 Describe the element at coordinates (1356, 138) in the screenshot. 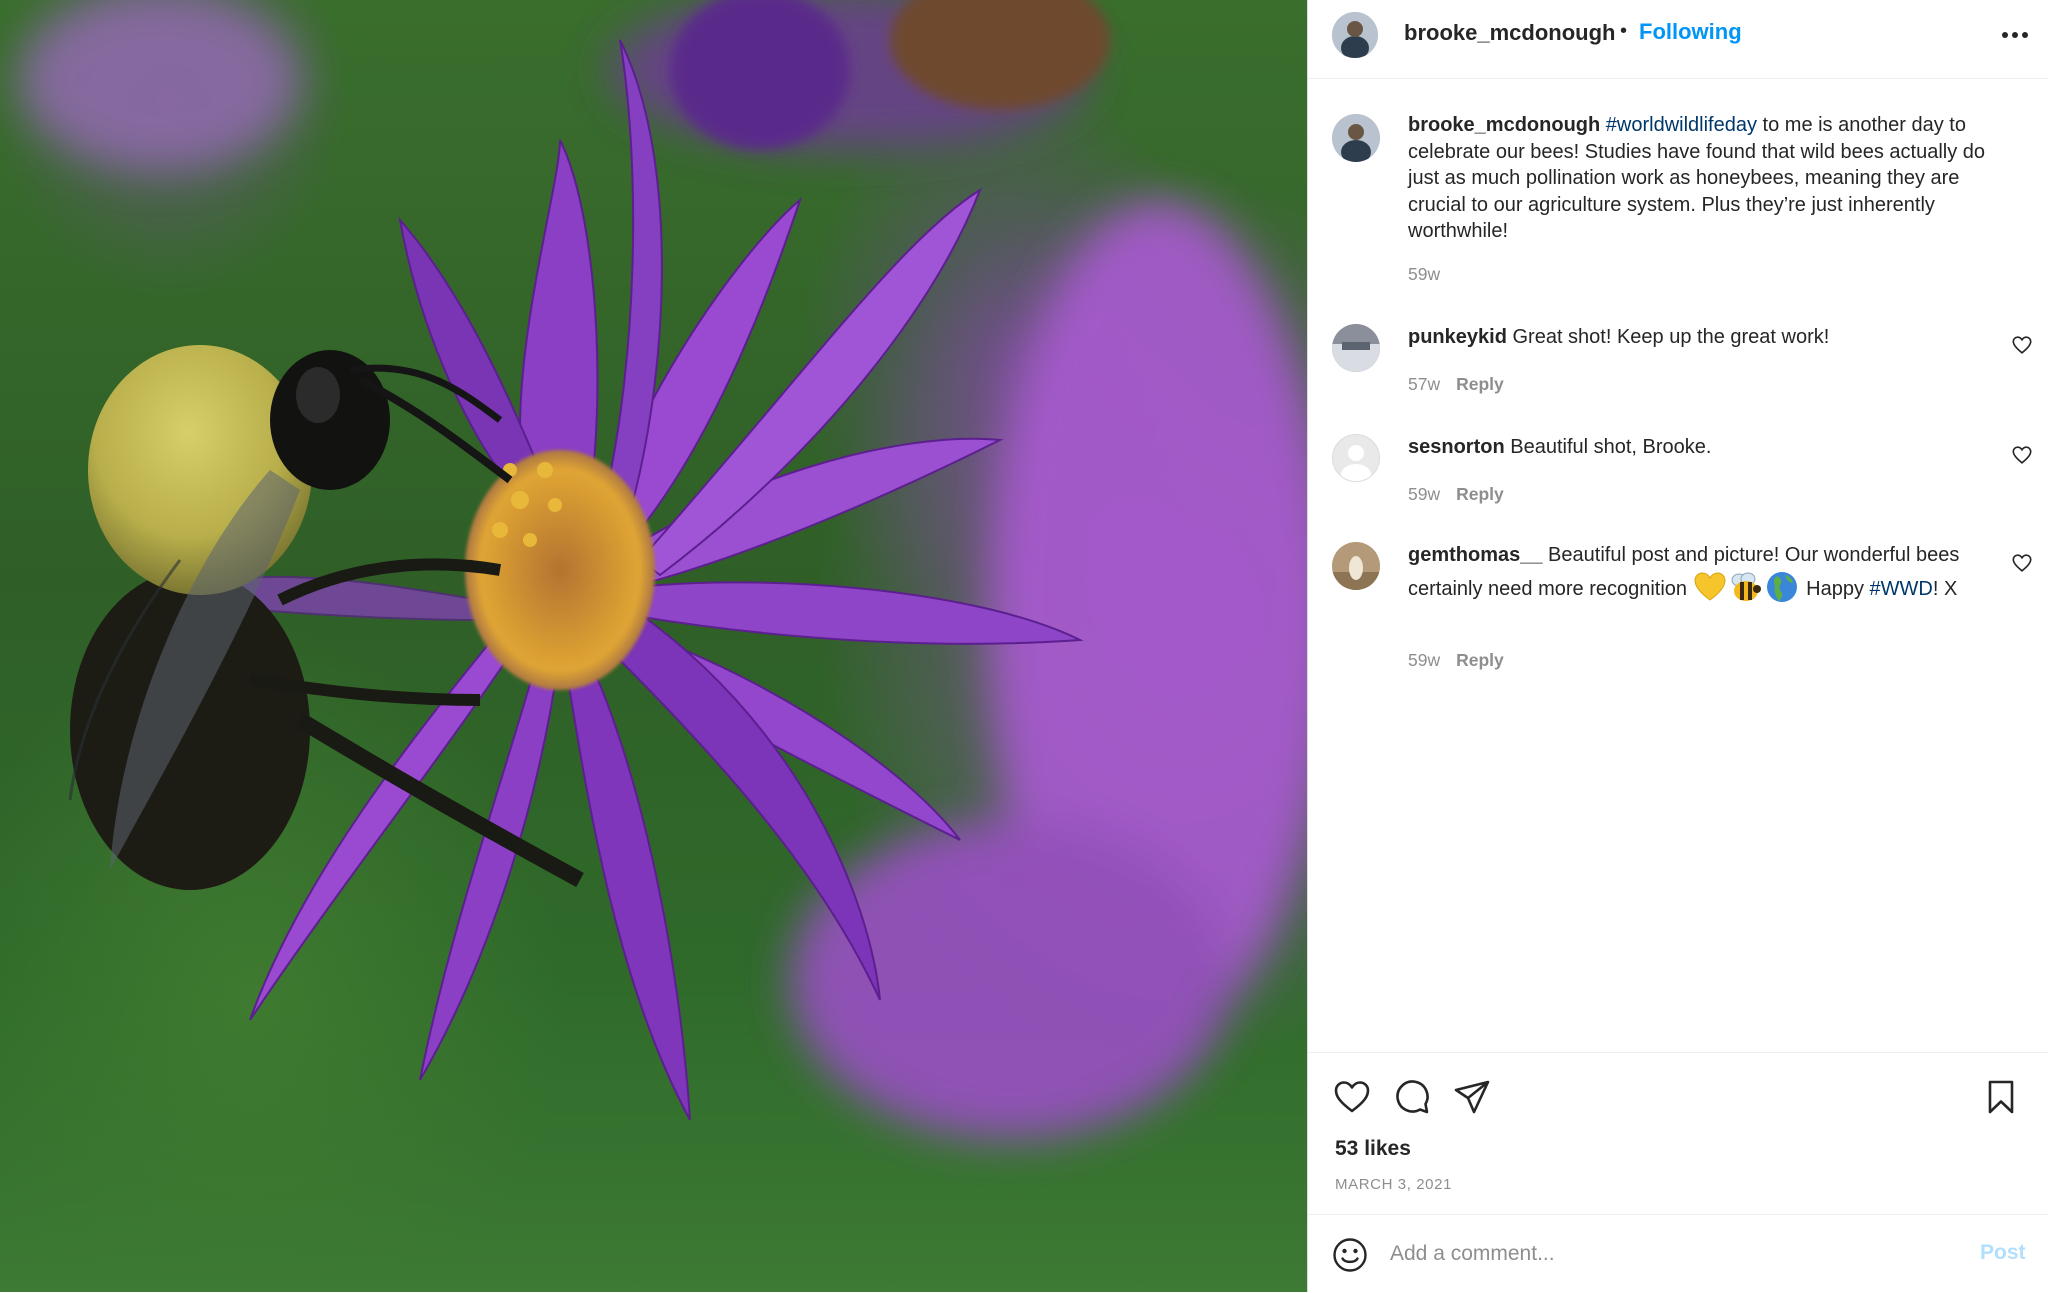

I see `caption-avatar` at that location.